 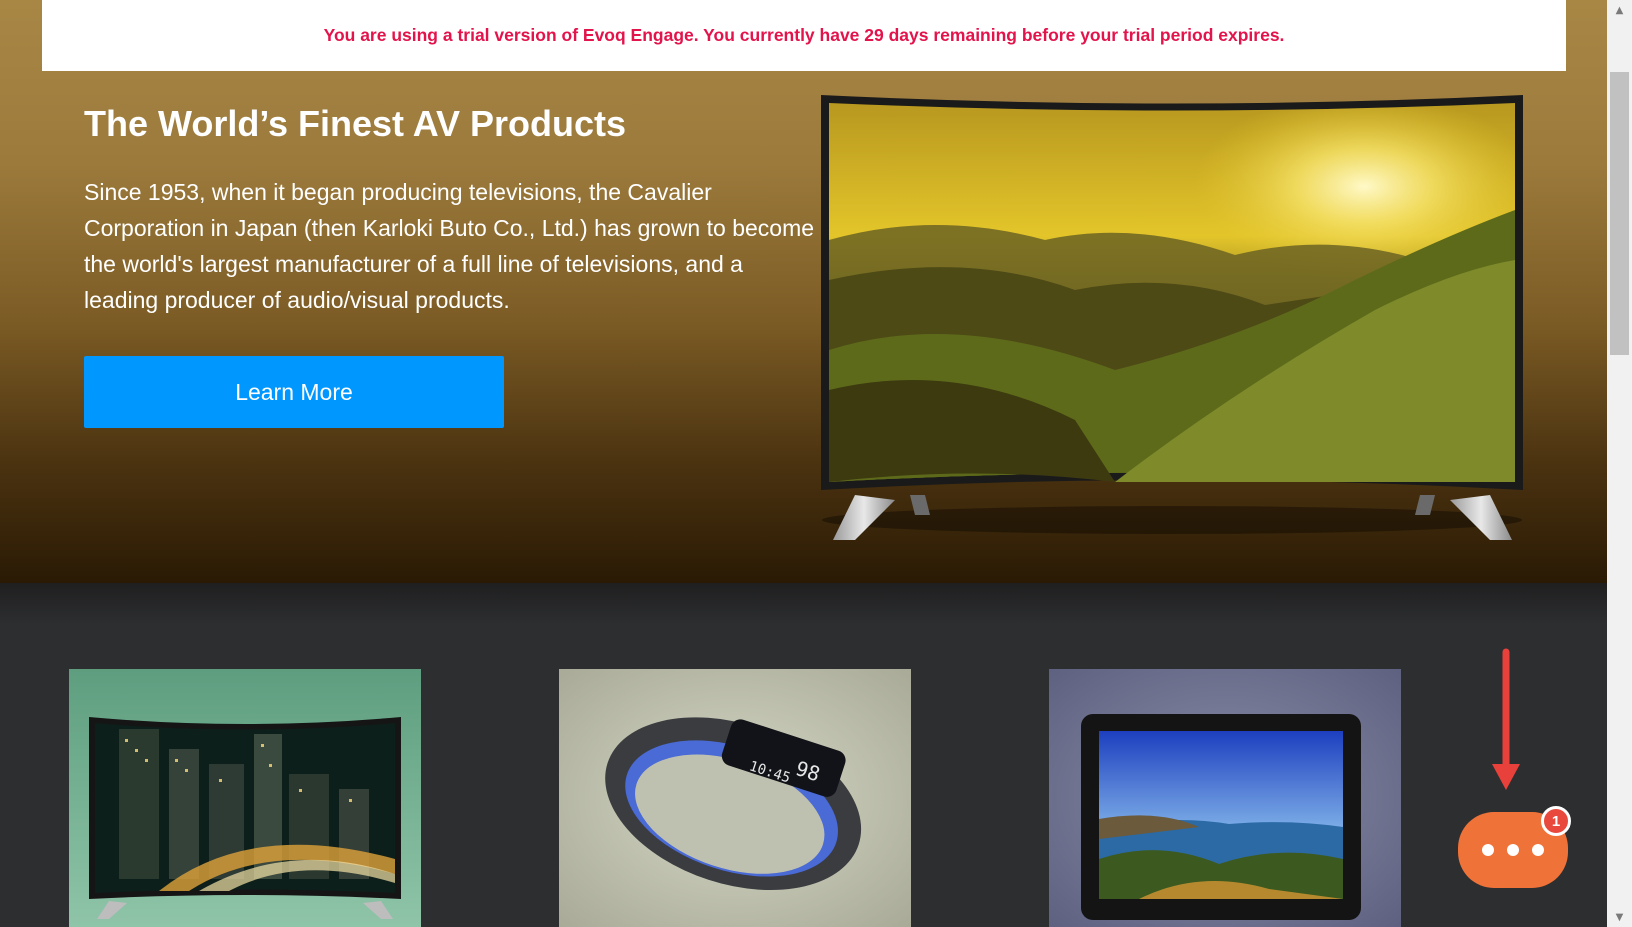 I want to click on product-card-fitness-band: 98 10:45, so click(x=735, y=798).